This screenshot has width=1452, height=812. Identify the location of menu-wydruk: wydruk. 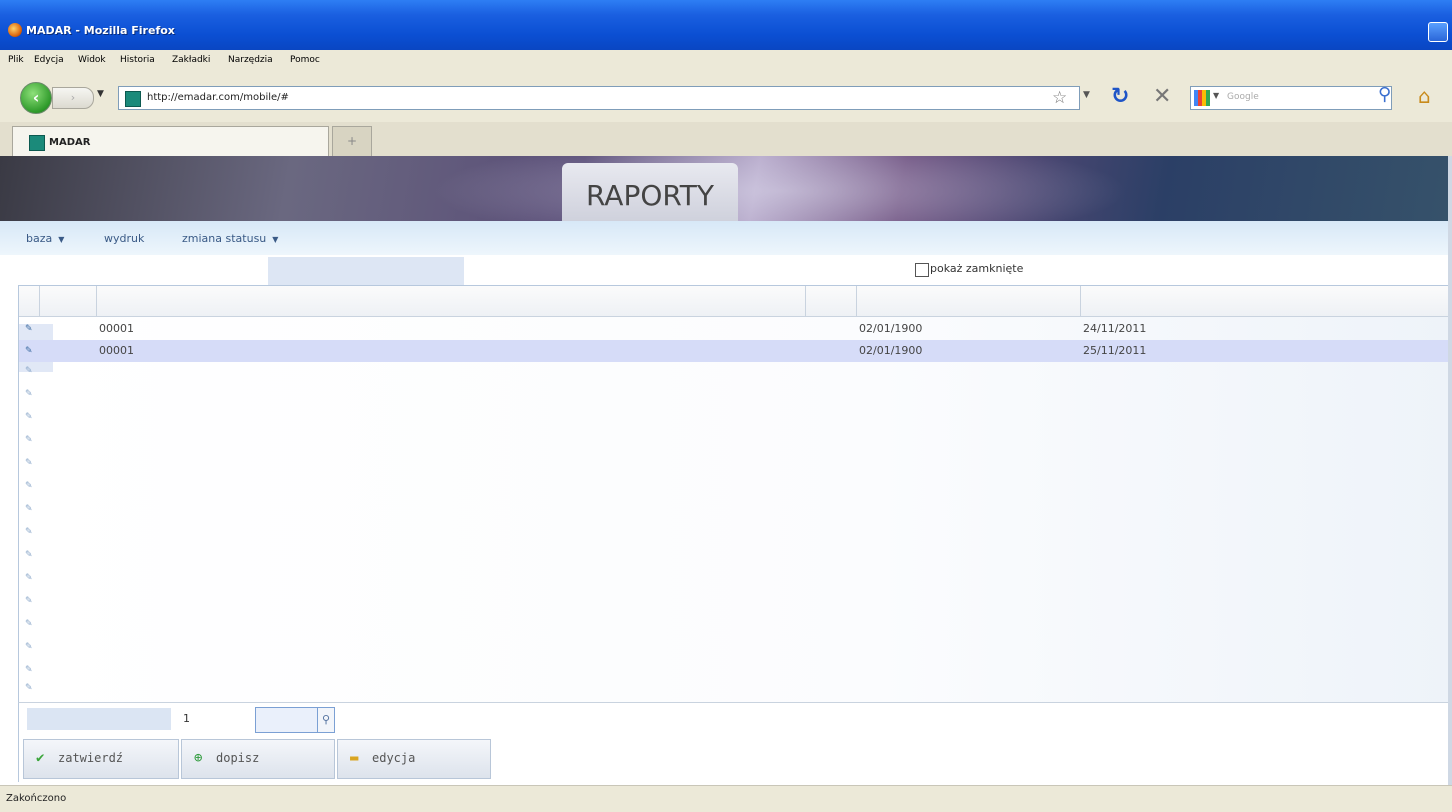
(124, 238).